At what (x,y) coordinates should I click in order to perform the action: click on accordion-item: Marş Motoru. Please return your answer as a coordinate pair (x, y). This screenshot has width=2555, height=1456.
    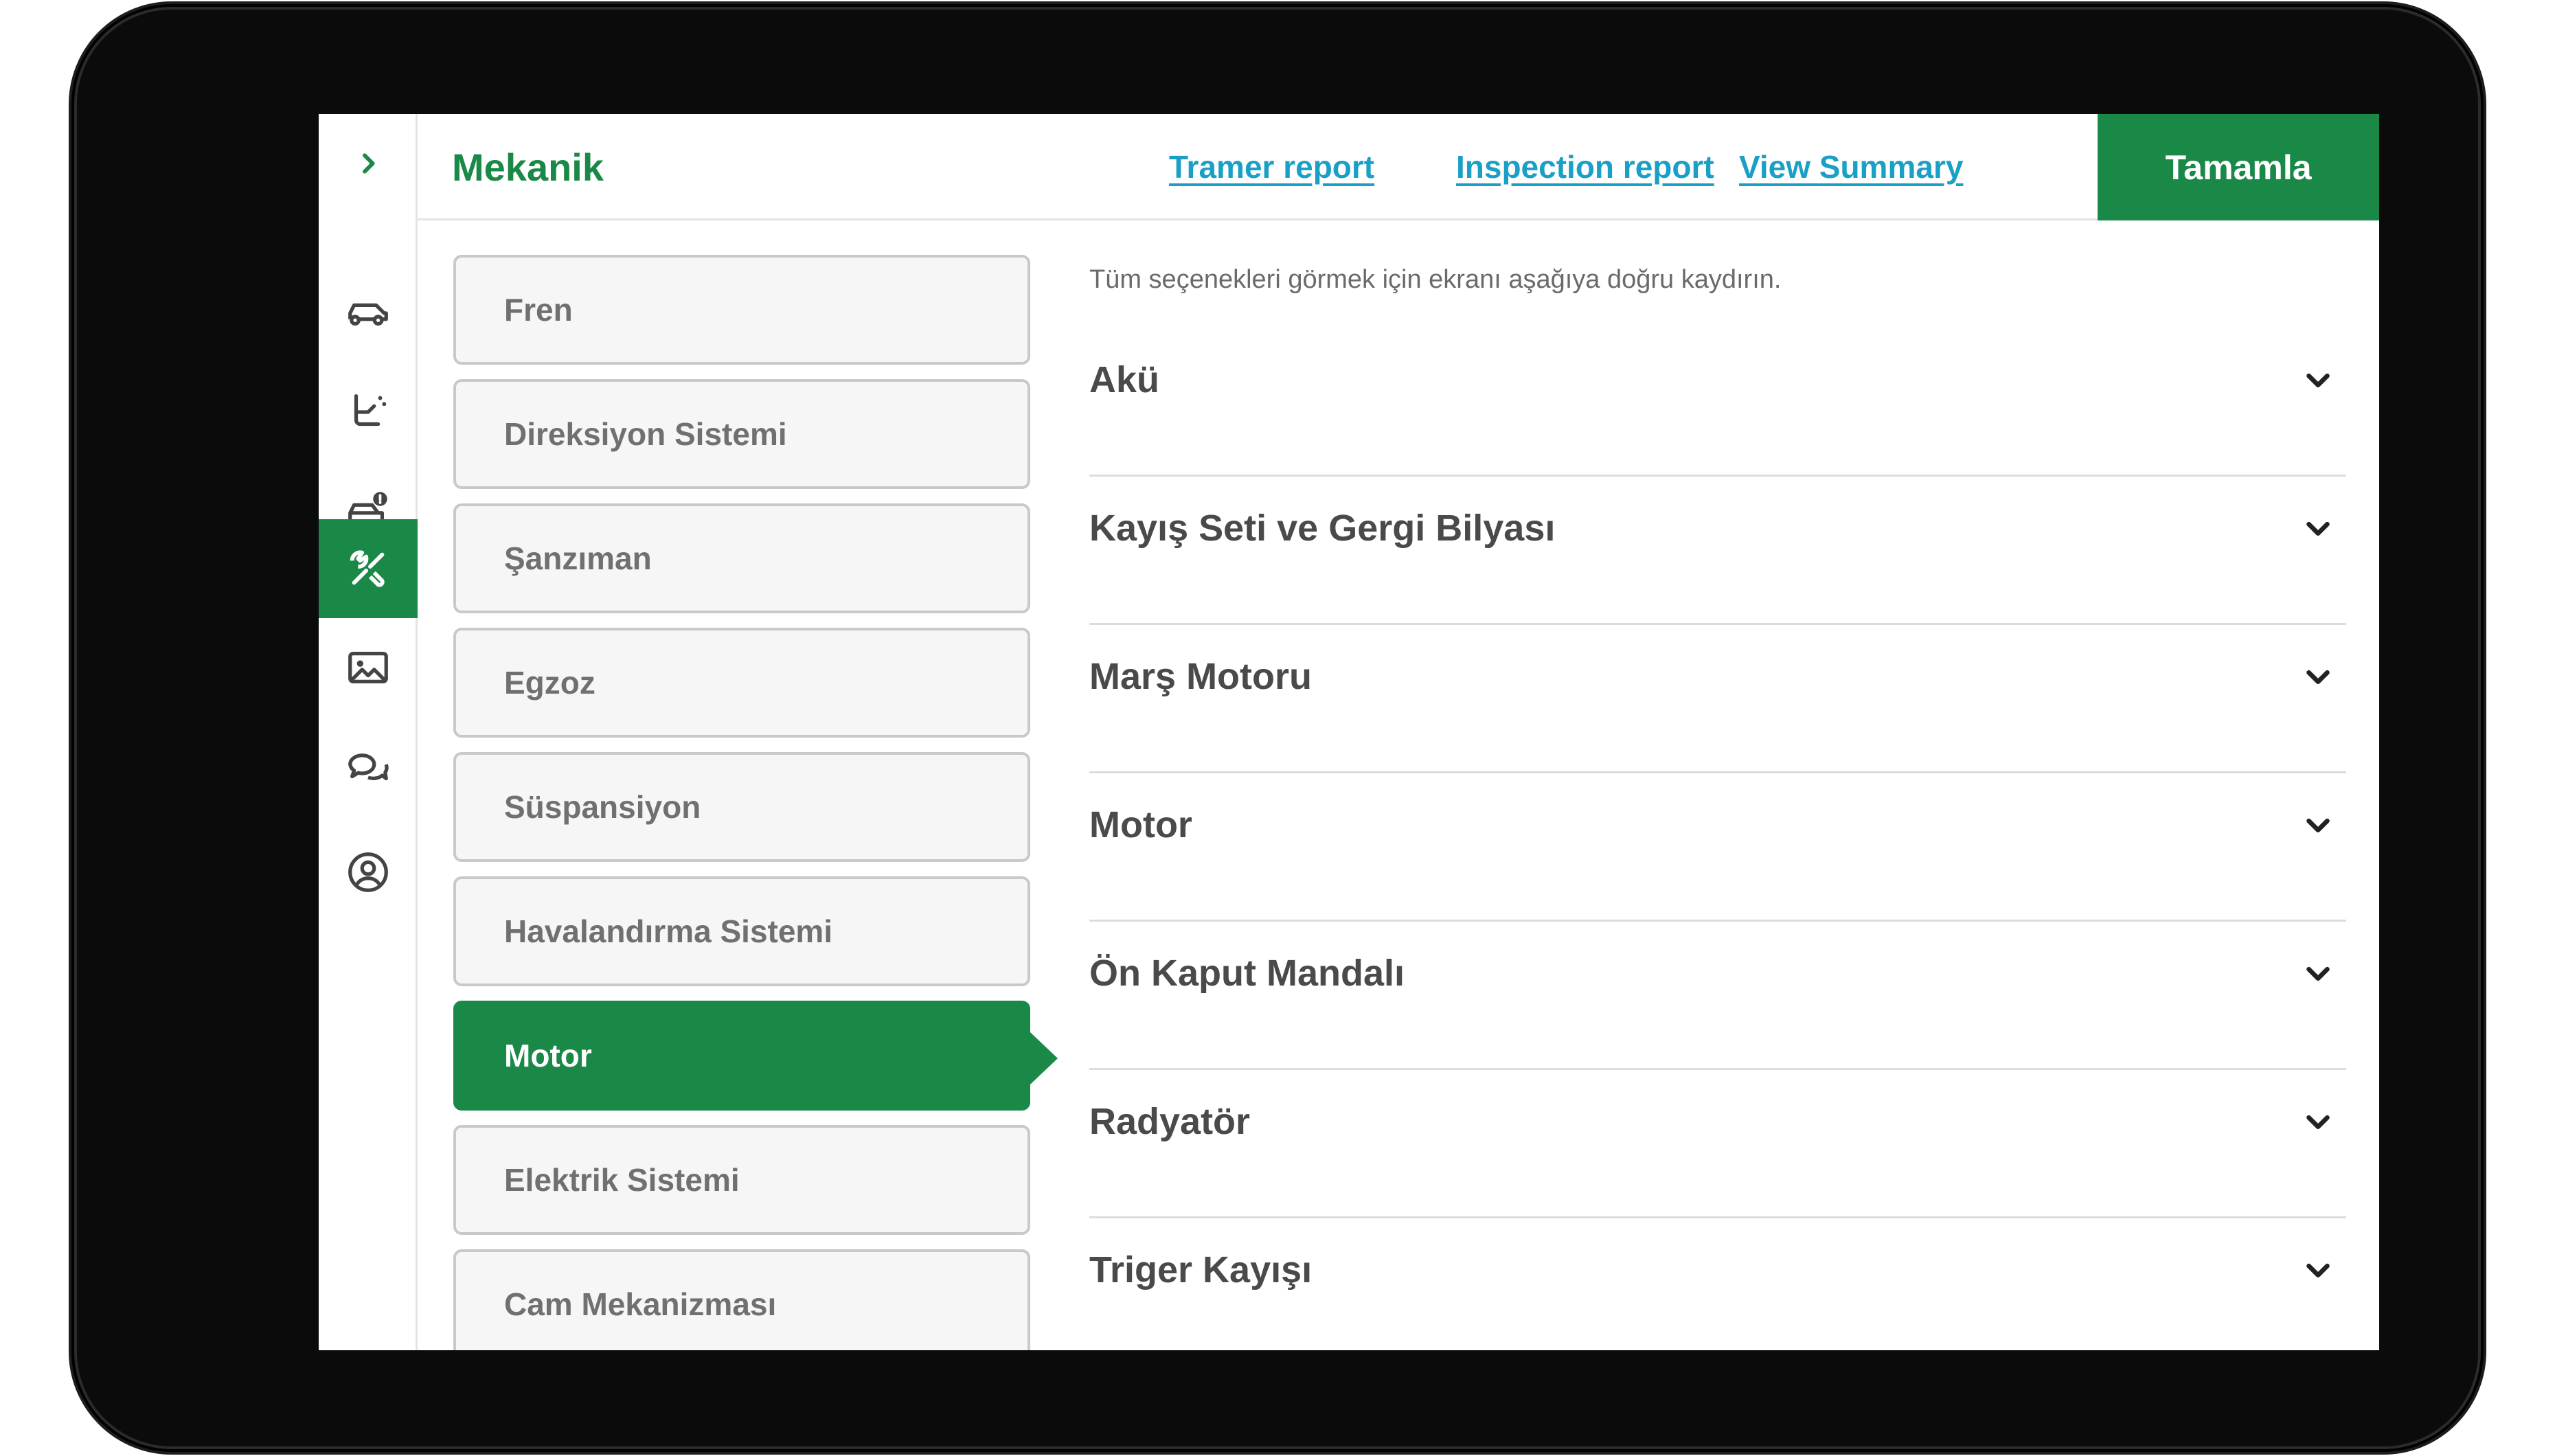
    Looking at the image, I should click on (1717, 699).